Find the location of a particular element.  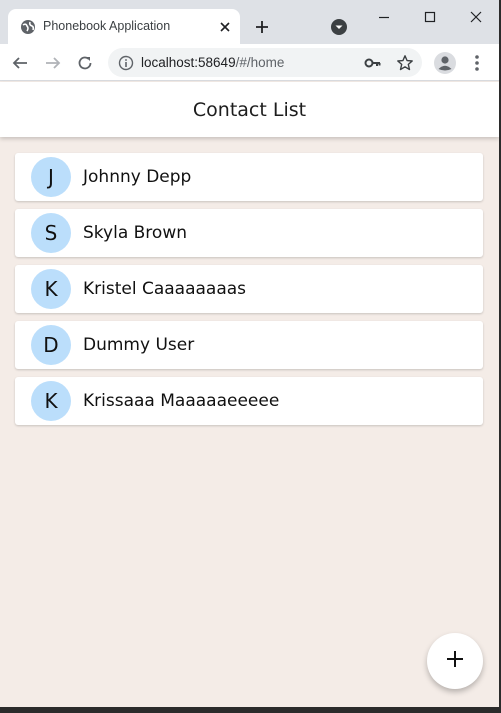

star-icon is located at coordinates (405, 63).